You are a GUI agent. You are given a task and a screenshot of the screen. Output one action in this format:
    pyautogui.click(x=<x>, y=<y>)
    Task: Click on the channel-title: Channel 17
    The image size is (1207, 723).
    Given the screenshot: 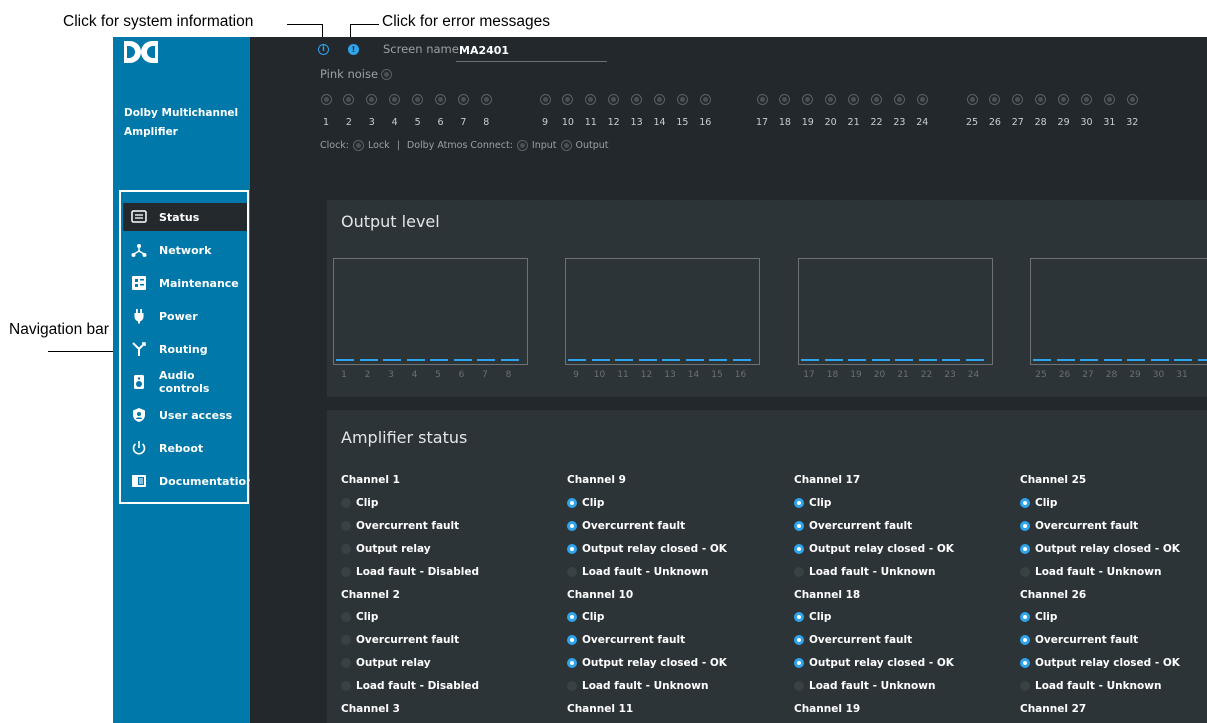 What is the action you would take?
    pyautogui.click(x=827, y=480)
    